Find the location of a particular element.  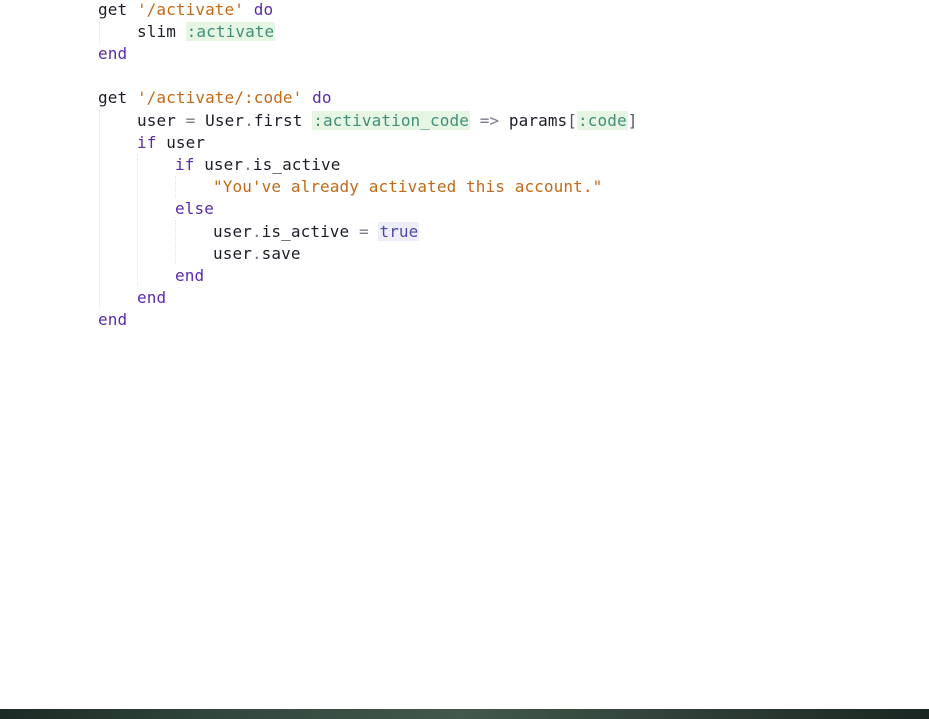

code-line: user.save is located at coordinates (257, 254).